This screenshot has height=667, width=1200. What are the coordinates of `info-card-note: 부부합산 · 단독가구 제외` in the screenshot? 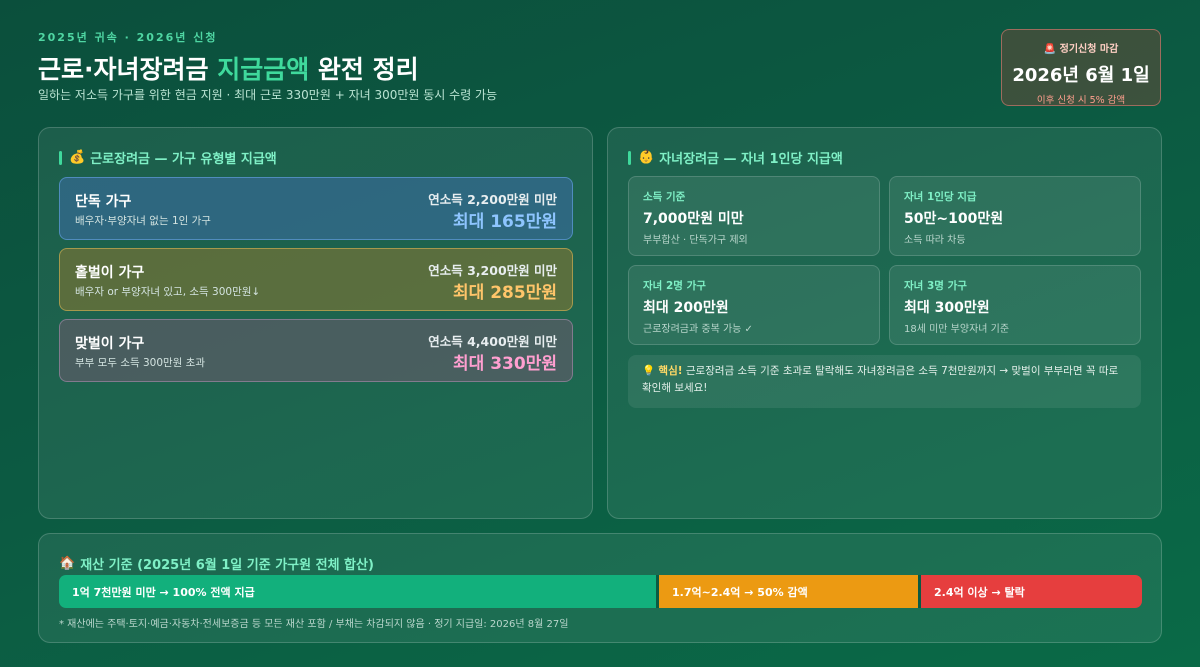 It's located at (695, 240).